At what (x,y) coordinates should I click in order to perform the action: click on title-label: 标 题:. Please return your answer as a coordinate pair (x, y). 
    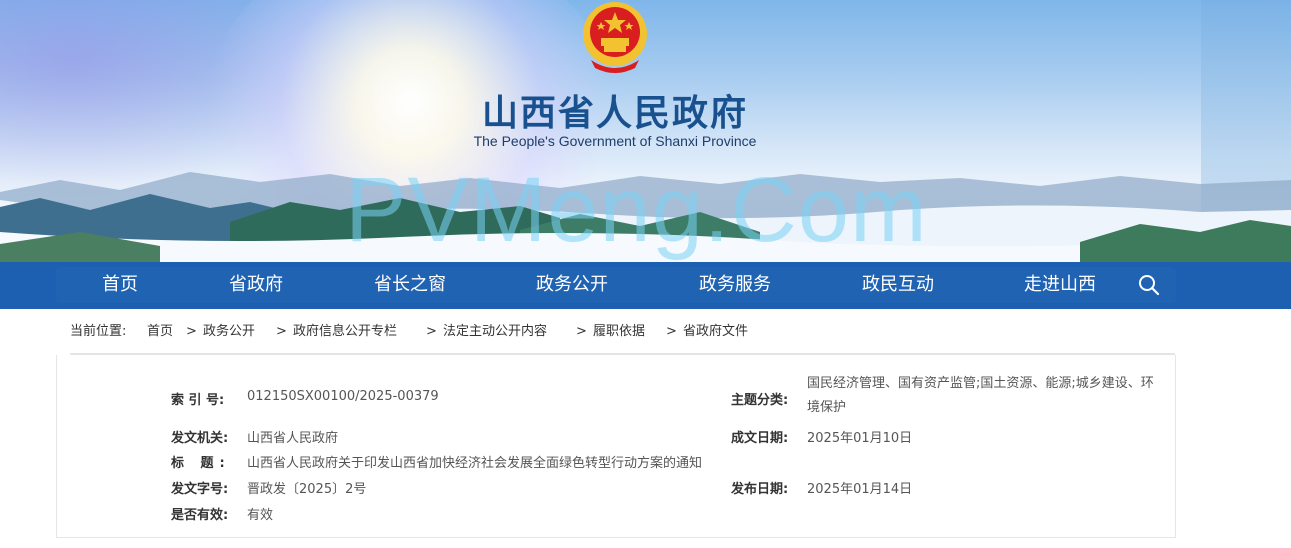
    Looking at the image, I should click on (201, 463).